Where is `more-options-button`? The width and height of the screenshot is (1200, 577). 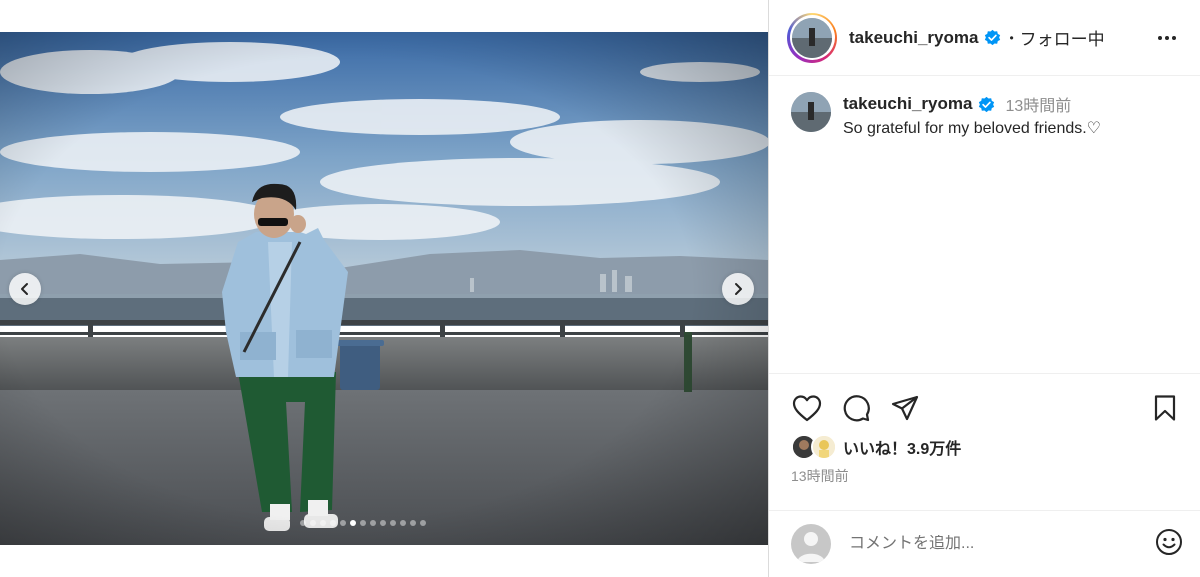
more-options-button is located at coordinates (1167, 38).